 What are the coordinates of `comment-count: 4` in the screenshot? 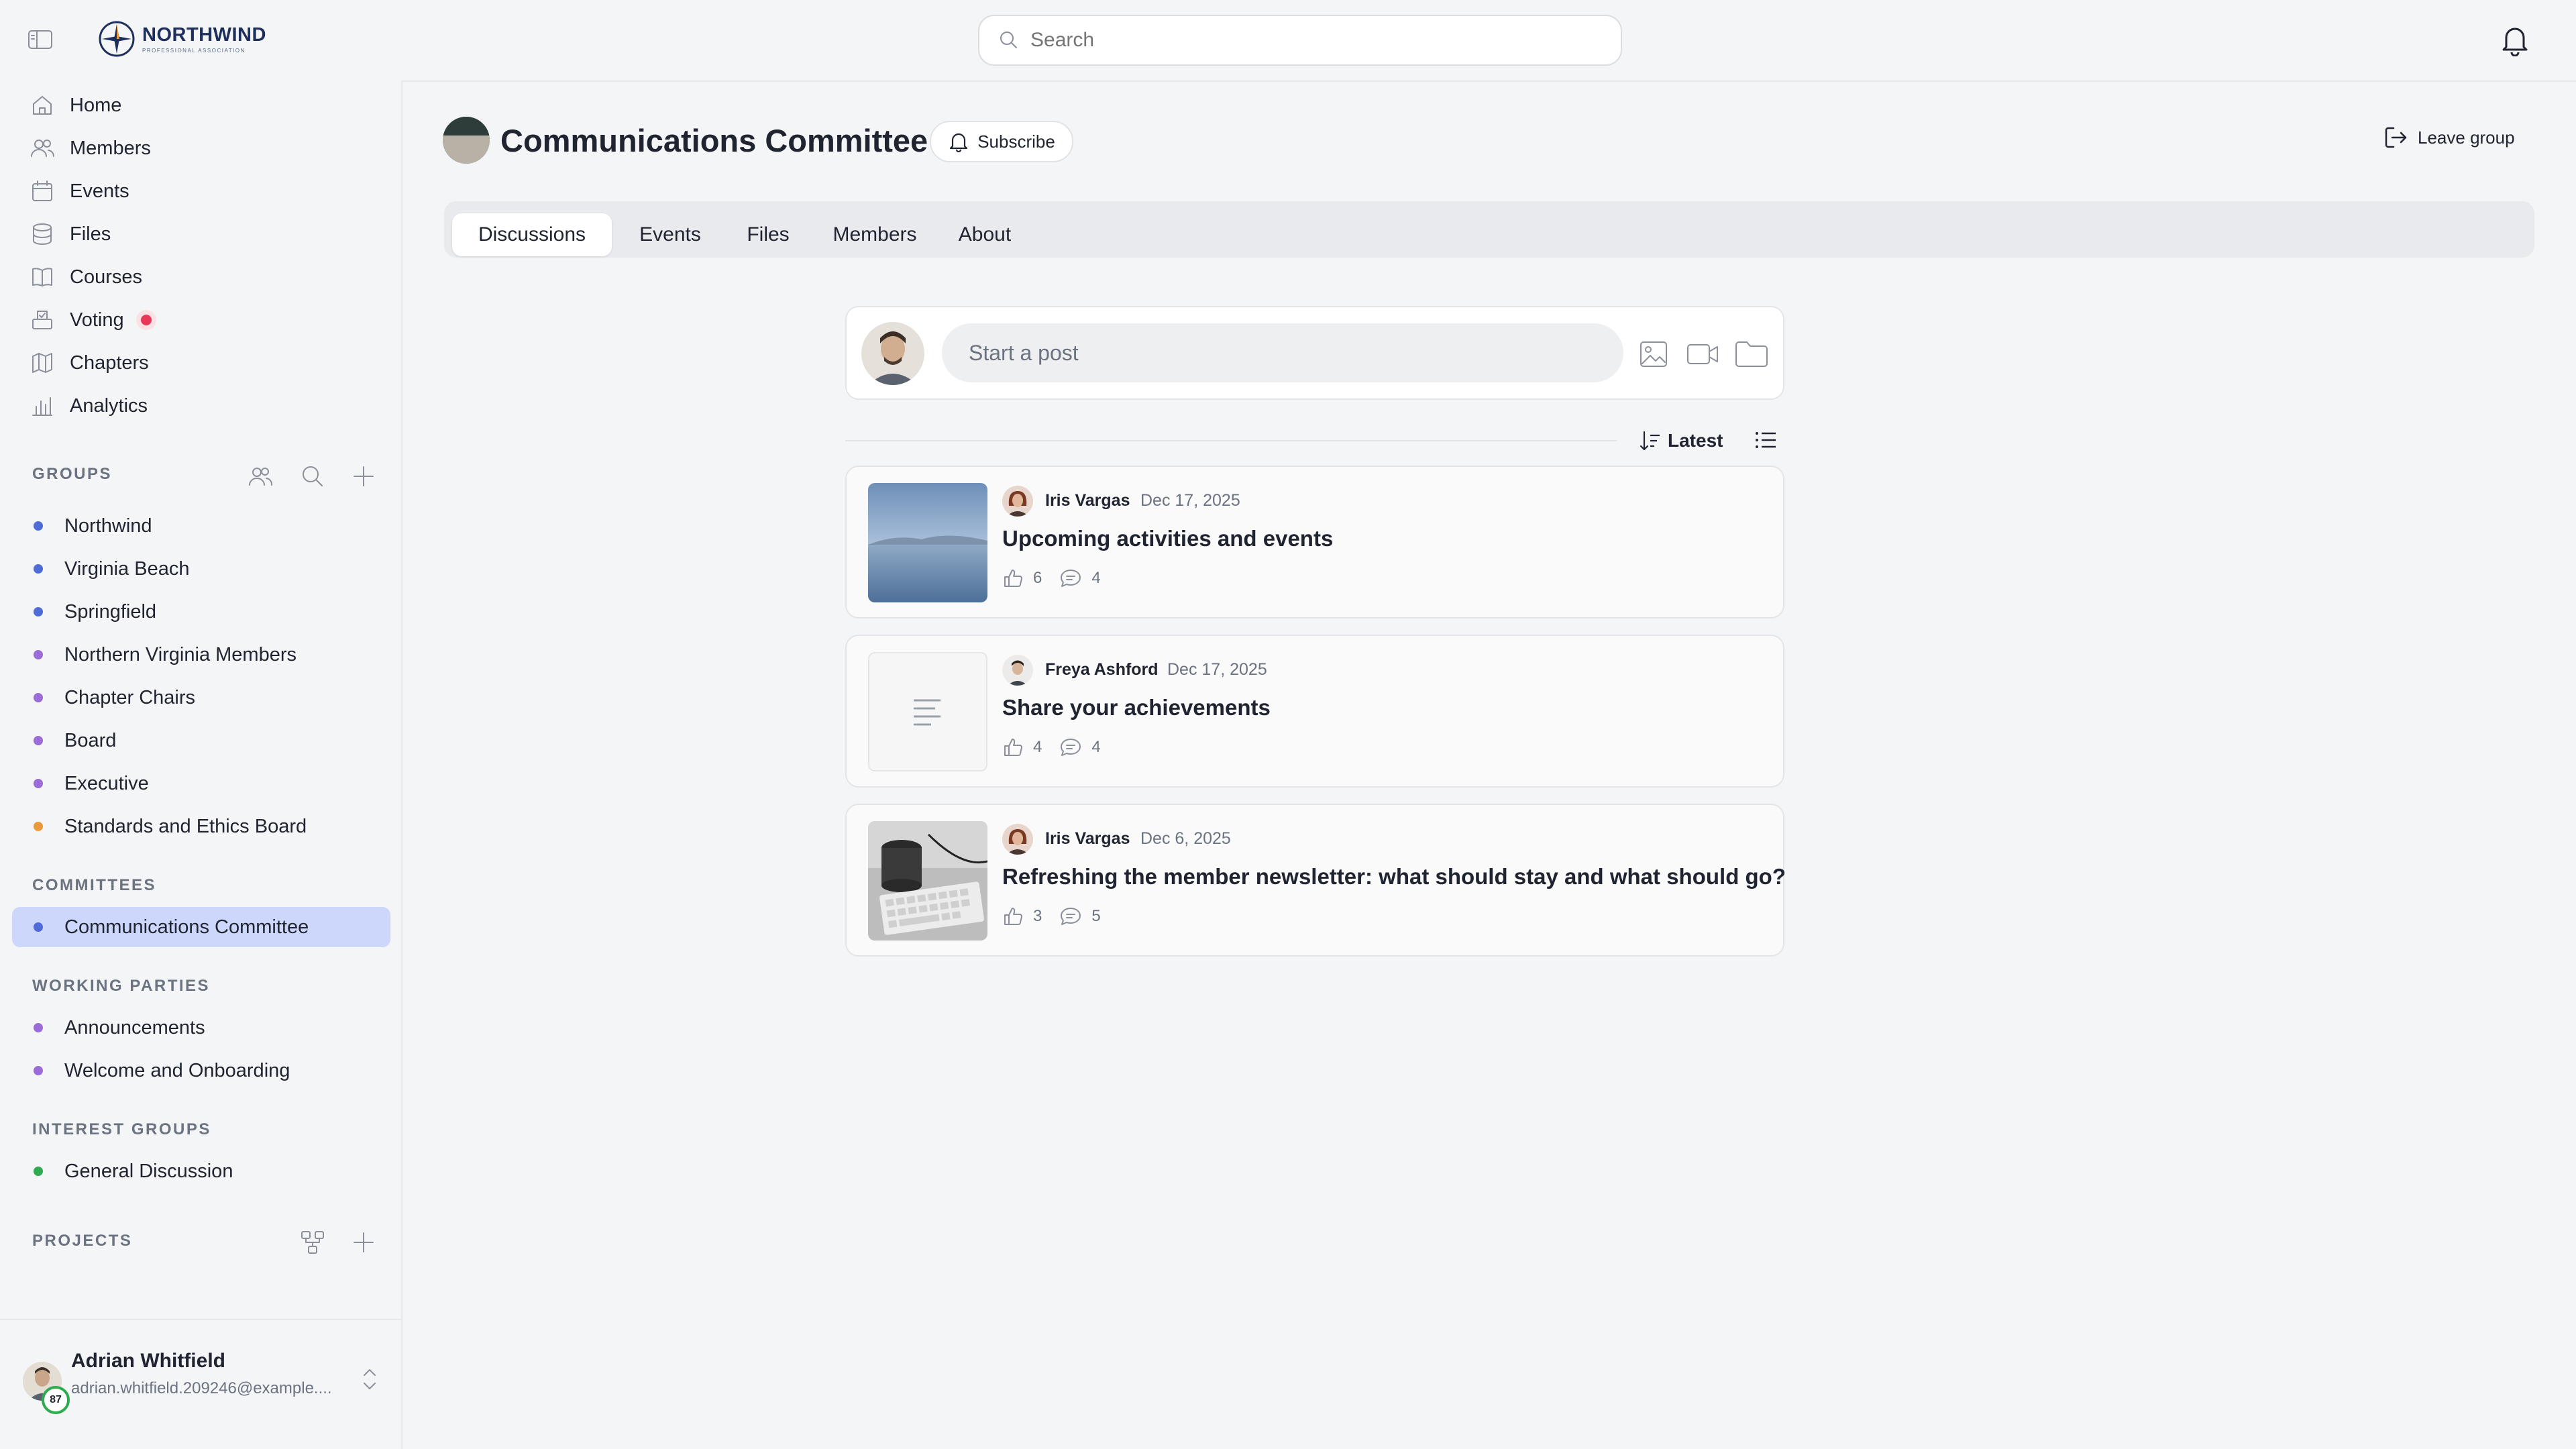 It's located at (1096, 578).